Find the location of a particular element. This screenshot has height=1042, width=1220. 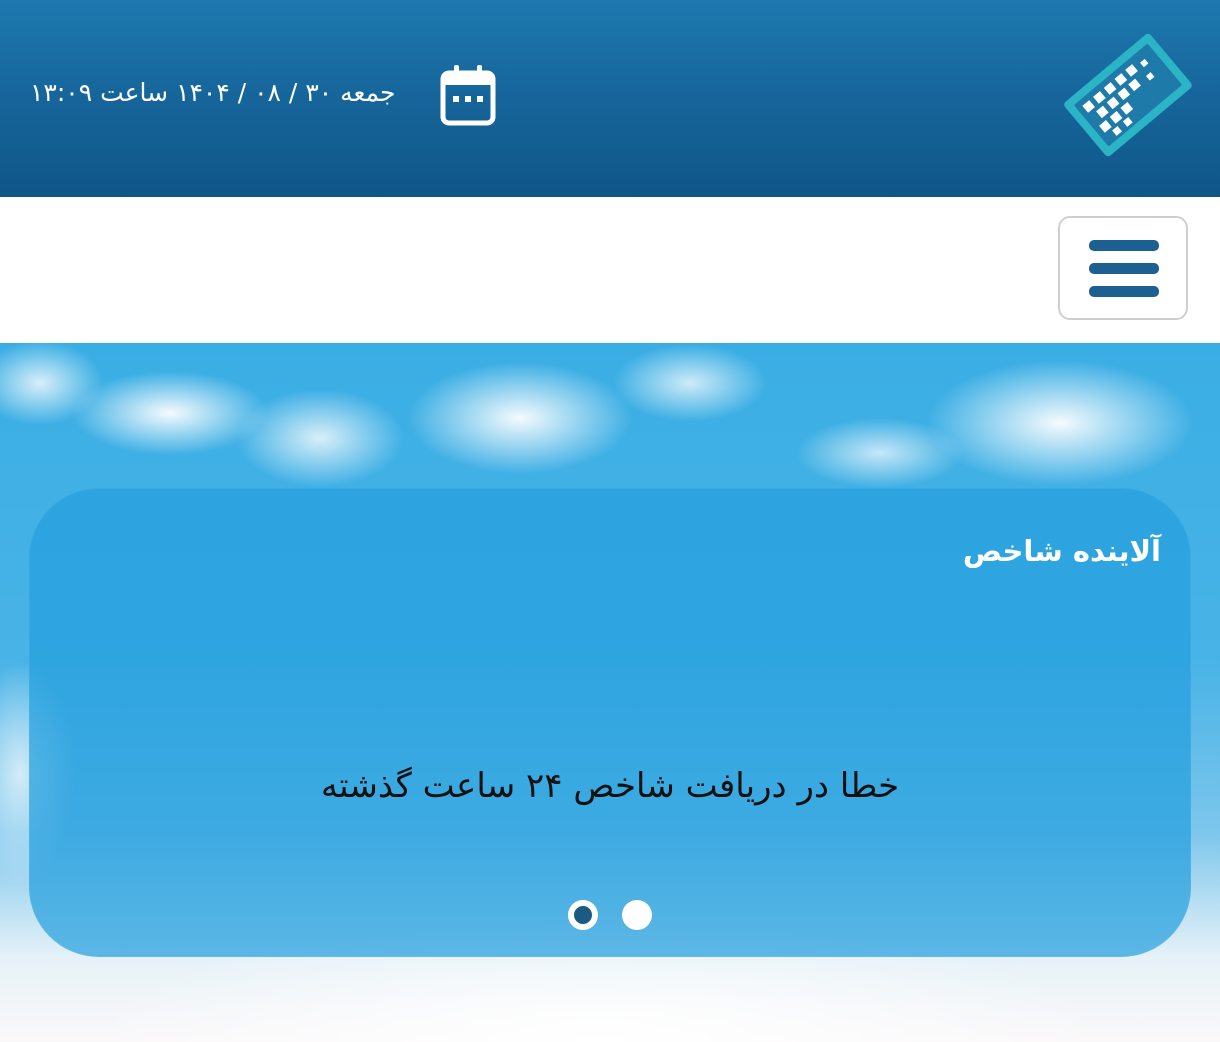

navigation-bar is located at coordinates (610, 270).